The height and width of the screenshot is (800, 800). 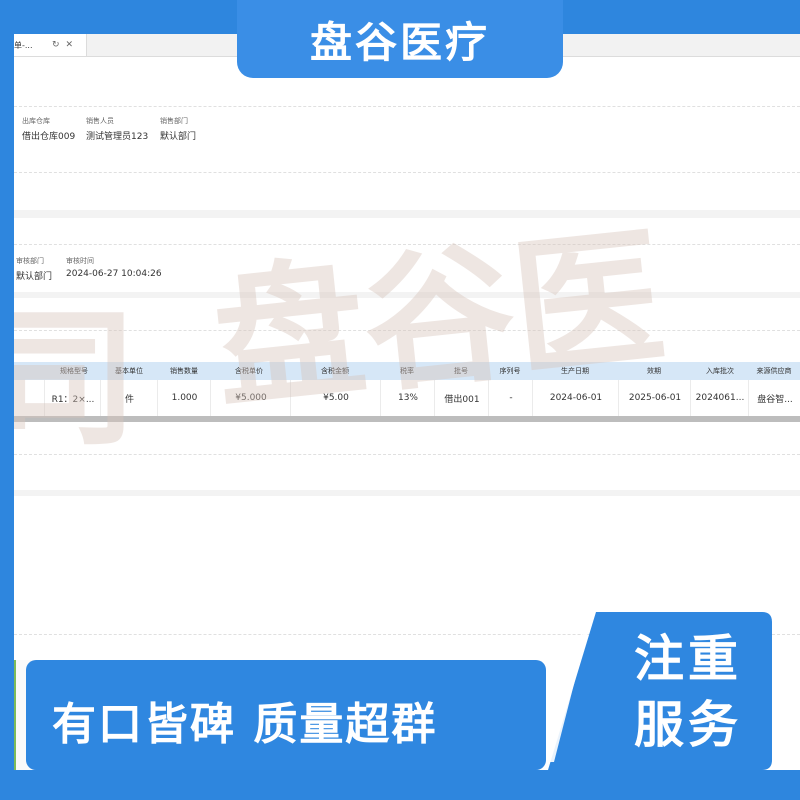 I want to click on field-label: 销售部门, so click(x=174, y=121).